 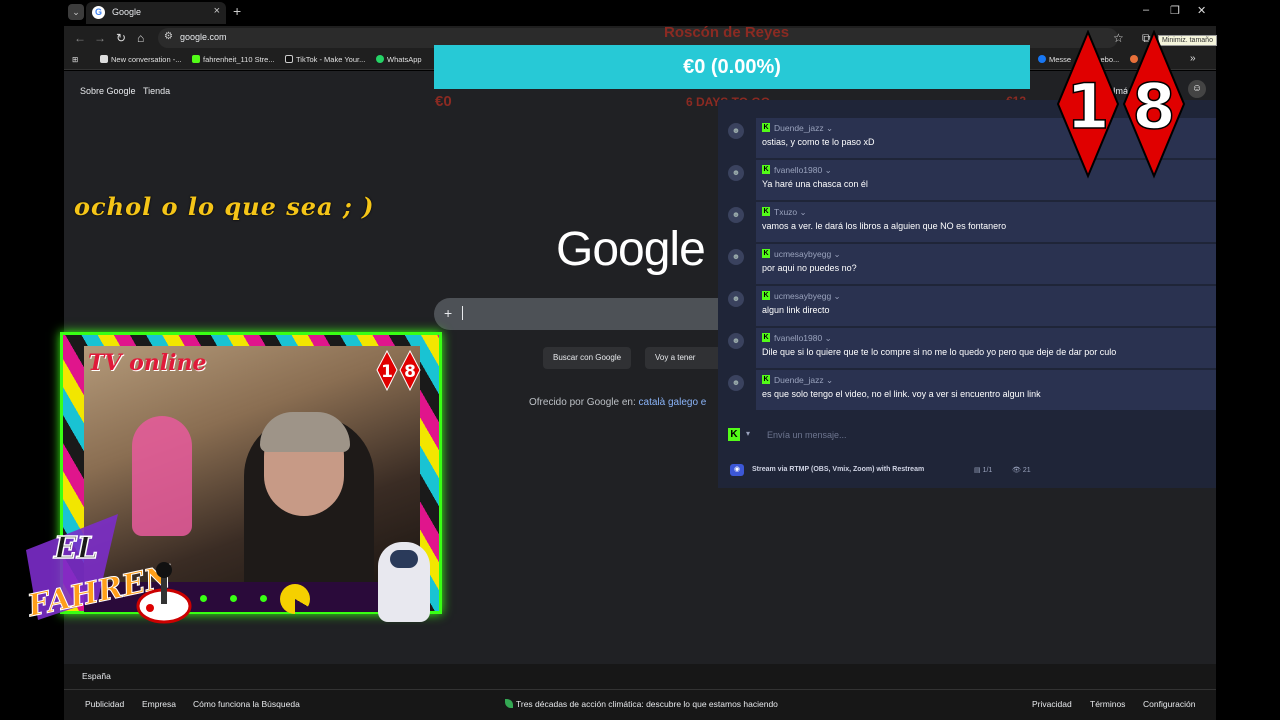 What do you see at coordinates (75, 59) in the screenshot?
I see `apps-icon: ⊞` at bounding box center [75, 59].